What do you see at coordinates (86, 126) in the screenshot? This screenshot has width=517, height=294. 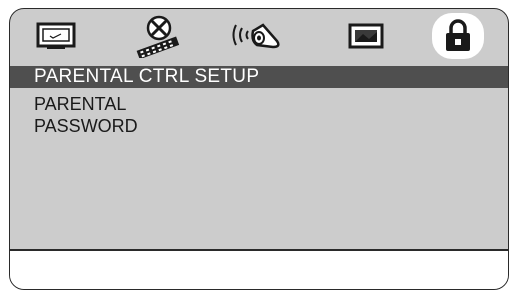 I see `menu-item-password: PASSWORD` at bounding box center [86, 126].